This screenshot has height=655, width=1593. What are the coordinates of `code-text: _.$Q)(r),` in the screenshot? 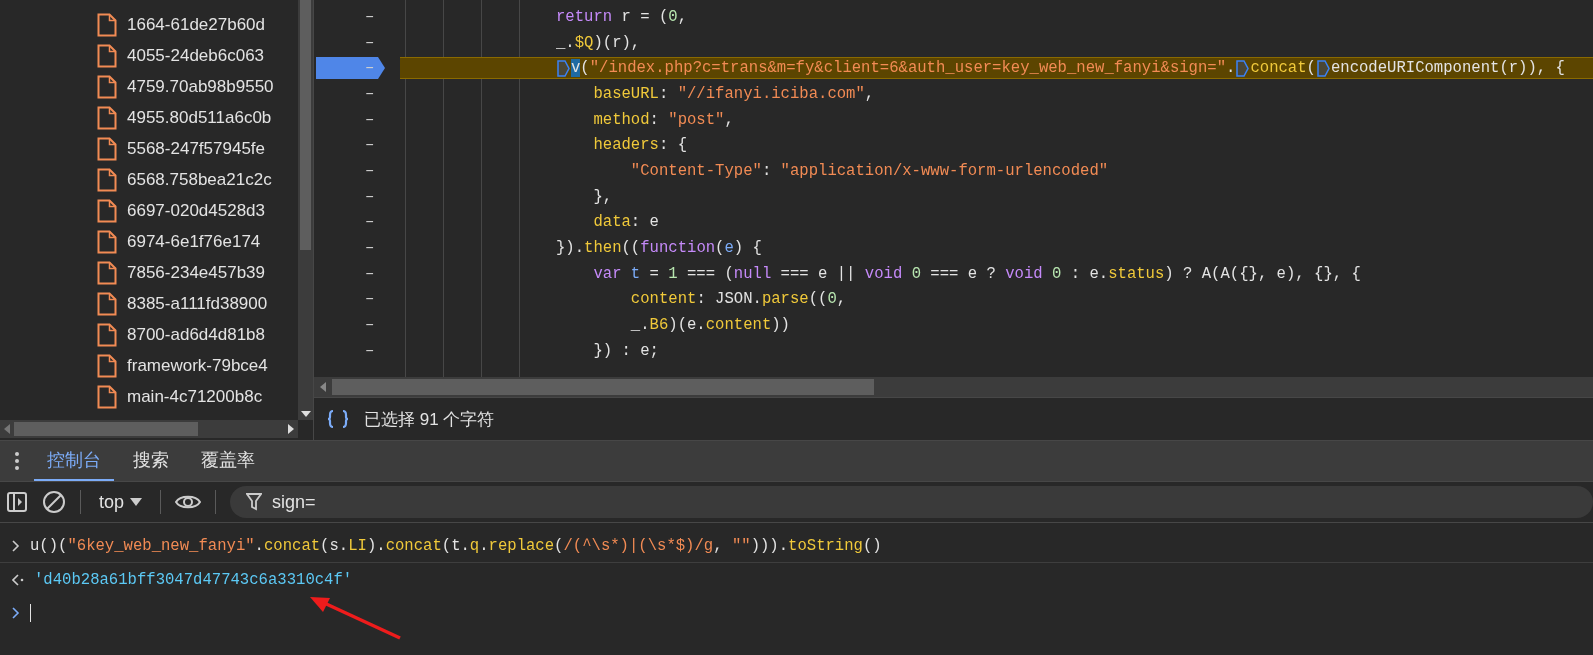 It's located at (598, 42).